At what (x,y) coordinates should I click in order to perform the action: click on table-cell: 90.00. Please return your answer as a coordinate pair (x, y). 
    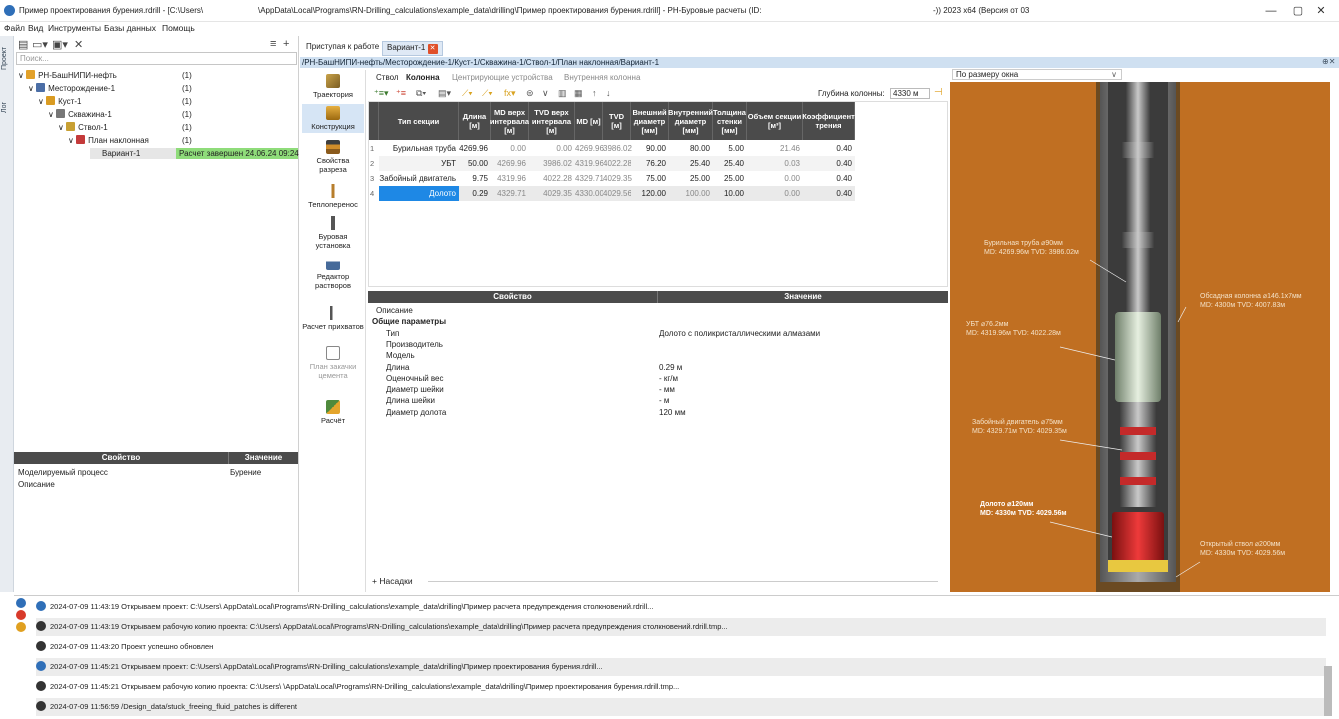
    Looking at the image, I should click on (650, 148).